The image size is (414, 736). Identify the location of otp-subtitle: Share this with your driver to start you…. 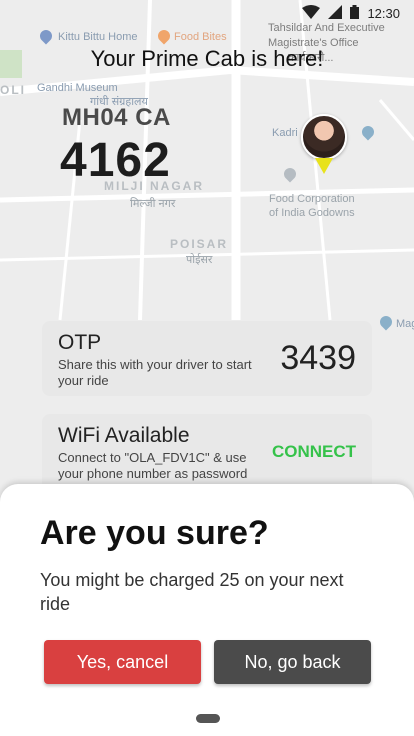
(155, 372).